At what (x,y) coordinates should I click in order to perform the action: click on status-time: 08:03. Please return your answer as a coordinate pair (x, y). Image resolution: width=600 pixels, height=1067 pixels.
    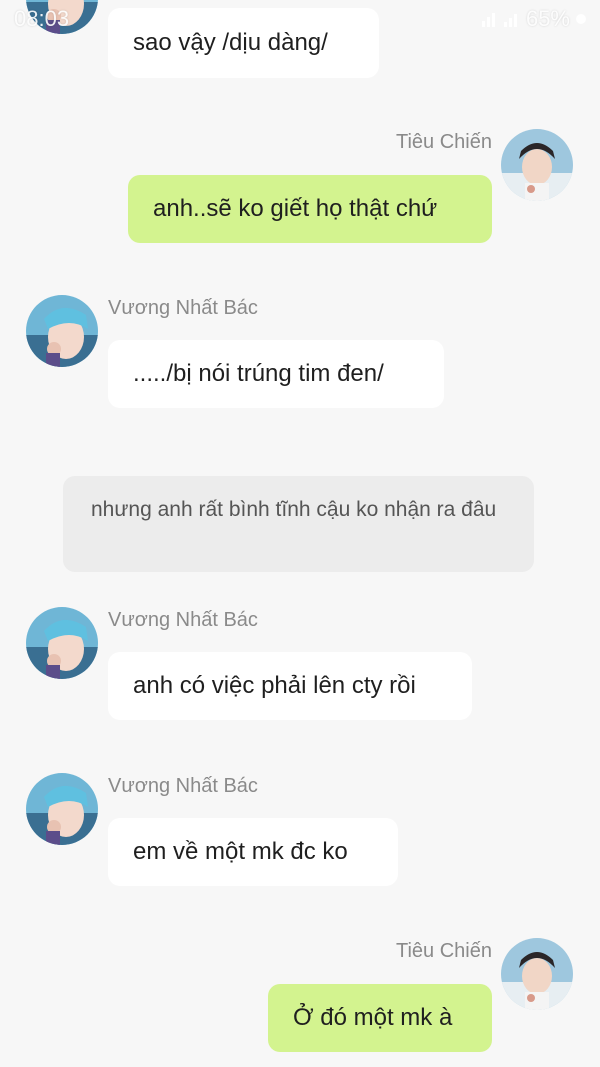
    Looking at the image, I should click on (42, 18).